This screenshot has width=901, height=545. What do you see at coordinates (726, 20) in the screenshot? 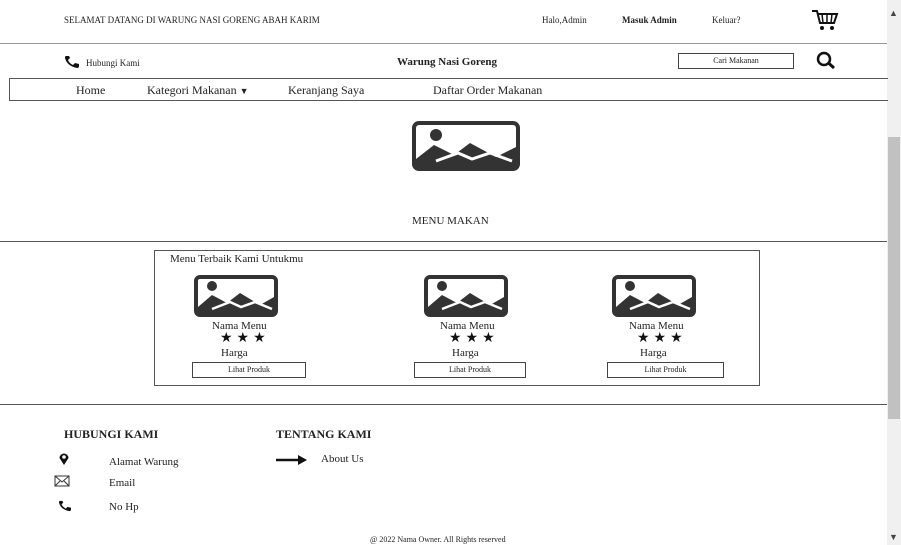
I see `logout-link: Keluar?` at bounding box center [726, 20].